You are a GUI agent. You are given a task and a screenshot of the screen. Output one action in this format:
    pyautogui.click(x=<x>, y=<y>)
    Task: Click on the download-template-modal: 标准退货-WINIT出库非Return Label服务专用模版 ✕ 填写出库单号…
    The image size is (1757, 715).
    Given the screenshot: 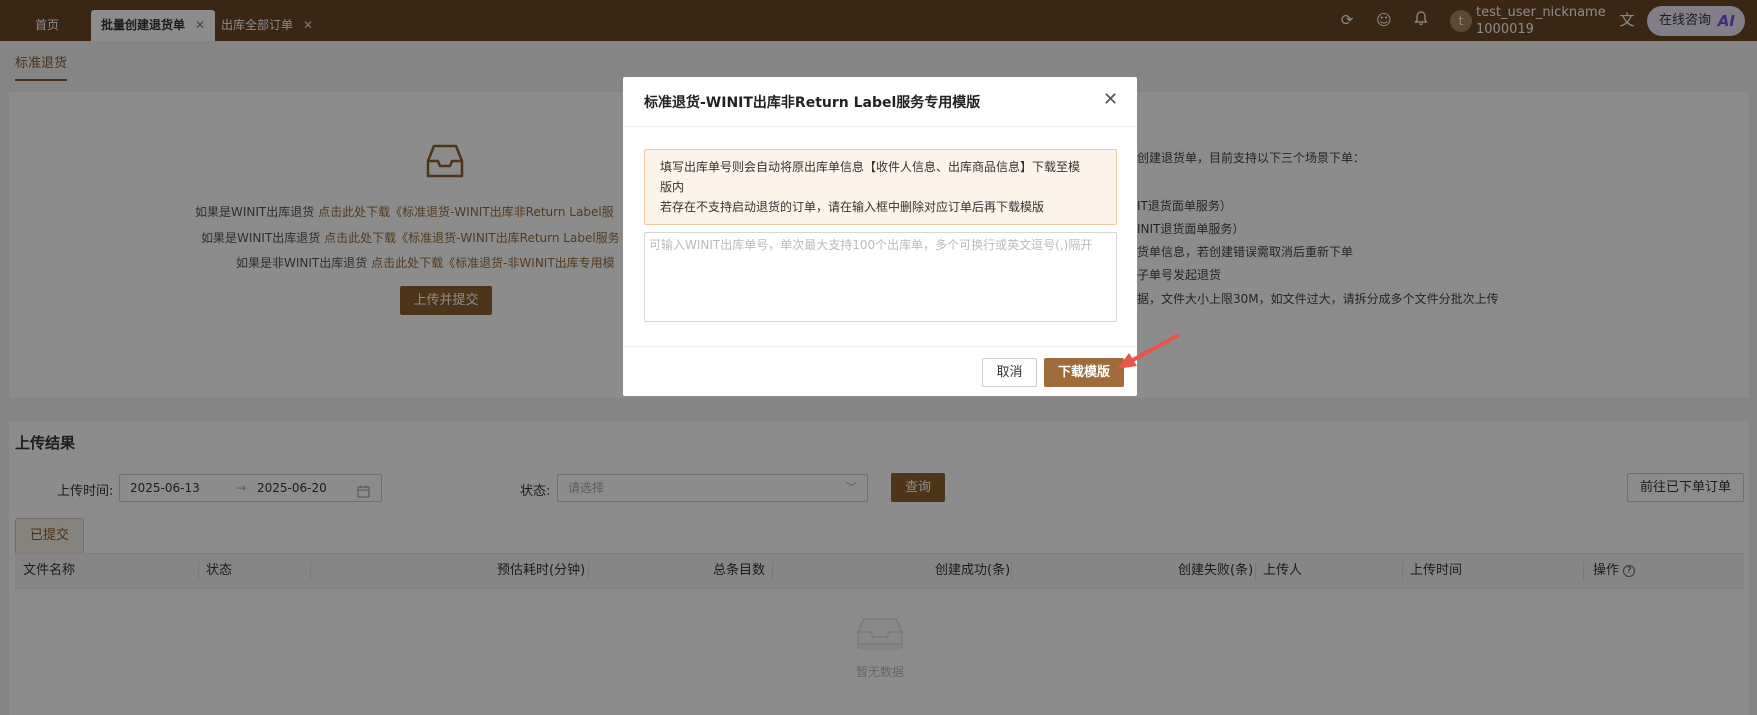 What is the action you would take?
    pyautogui.click(x=880, y=236)
    